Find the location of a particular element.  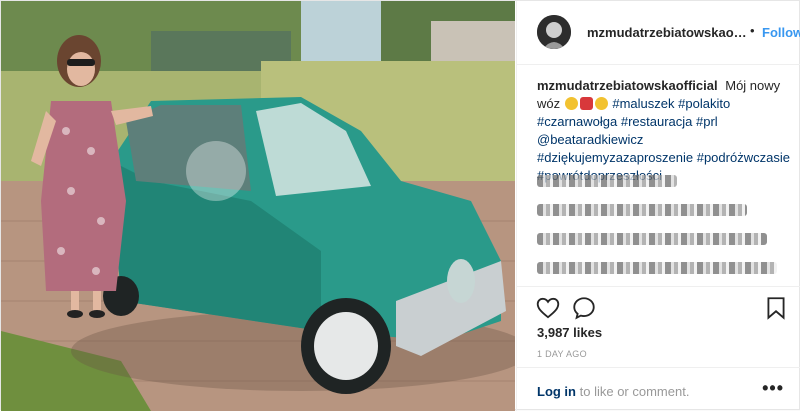

bookmark-icon-svg is located at coordinates (776, 308).